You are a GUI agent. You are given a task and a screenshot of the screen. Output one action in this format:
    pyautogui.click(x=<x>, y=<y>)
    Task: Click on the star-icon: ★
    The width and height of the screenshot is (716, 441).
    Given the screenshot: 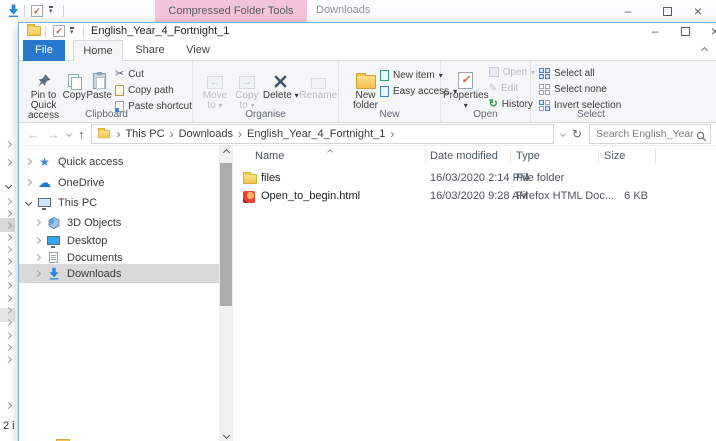 What is the action you would take?
    pyautogui.click(x=44, y=161)
    